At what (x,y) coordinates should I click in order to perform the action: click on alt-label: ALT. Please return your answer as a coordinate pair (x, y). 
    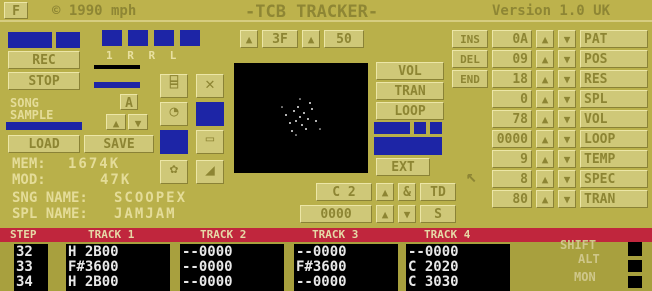
    Looking at the image, I should click on (589, 259).